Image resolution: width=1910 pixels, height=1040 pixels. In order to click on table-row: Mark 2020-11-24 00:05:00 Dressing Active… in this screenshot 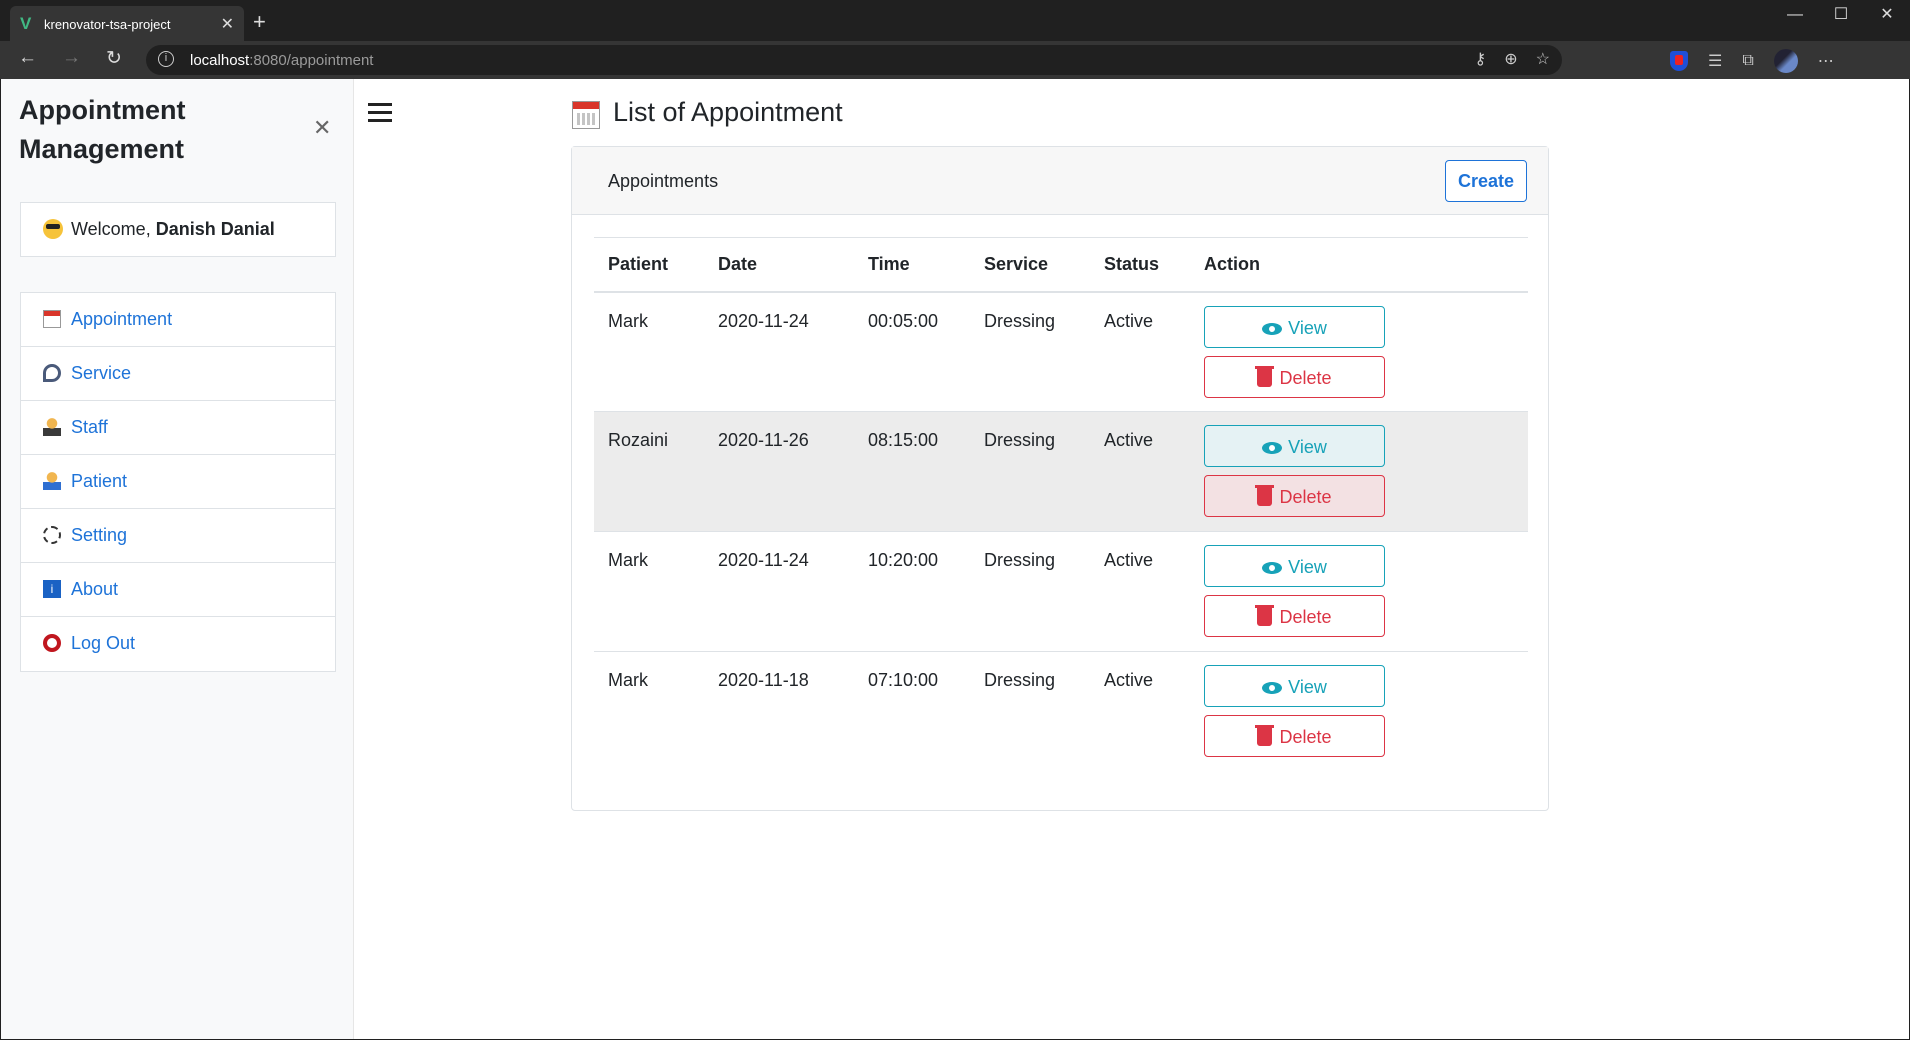, I will do `click(1061, 351)`.